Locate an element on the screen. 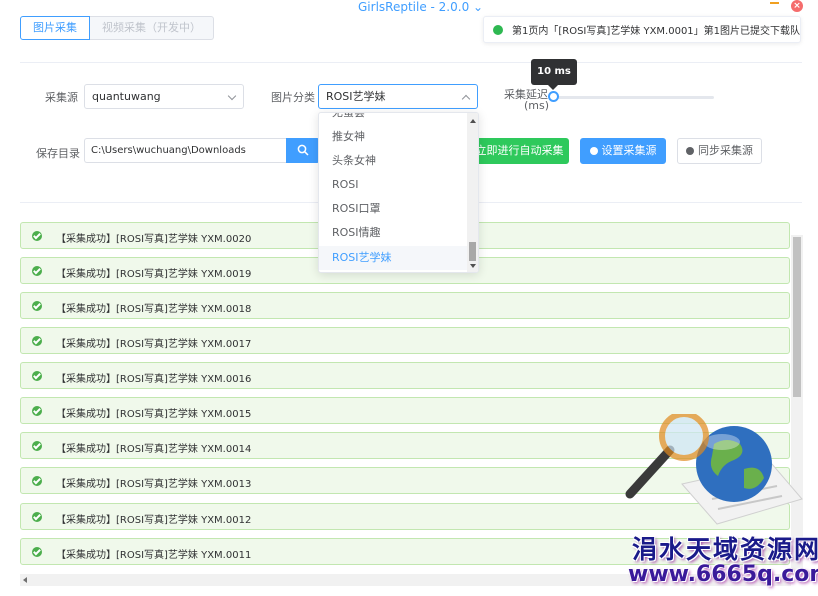  delay-tooltip: 10 ms is located at coordinates (554, 72).